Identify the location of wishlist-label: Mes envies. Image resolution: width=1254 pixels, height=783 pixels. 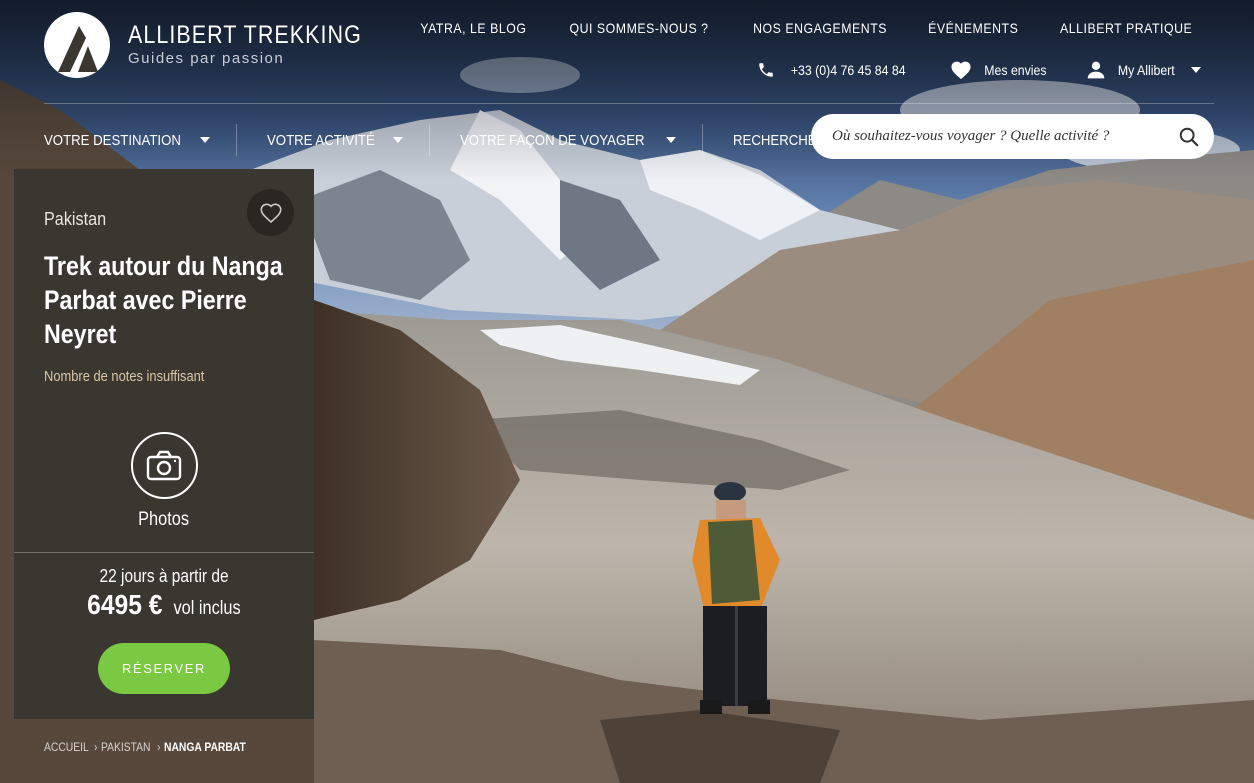
(1015, 70).